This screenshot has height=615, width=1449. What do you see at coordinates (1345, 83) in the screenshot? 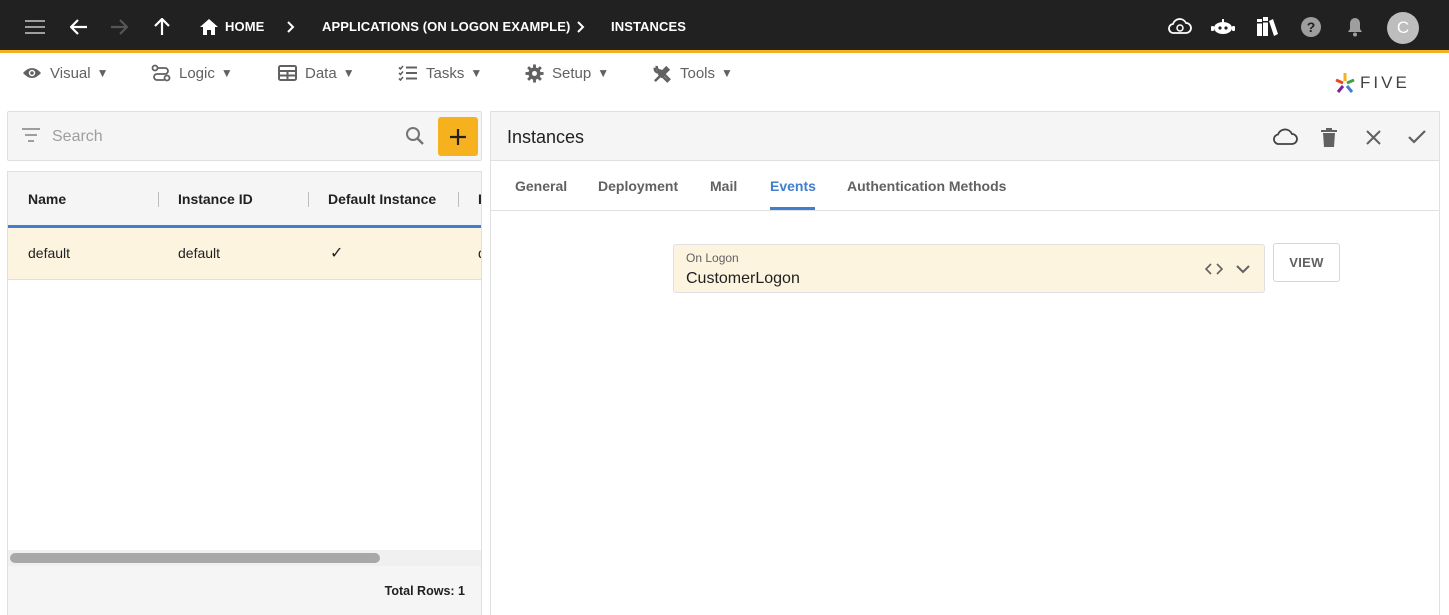
I see `five-logo-icon` at bounding box center [1345, 83].